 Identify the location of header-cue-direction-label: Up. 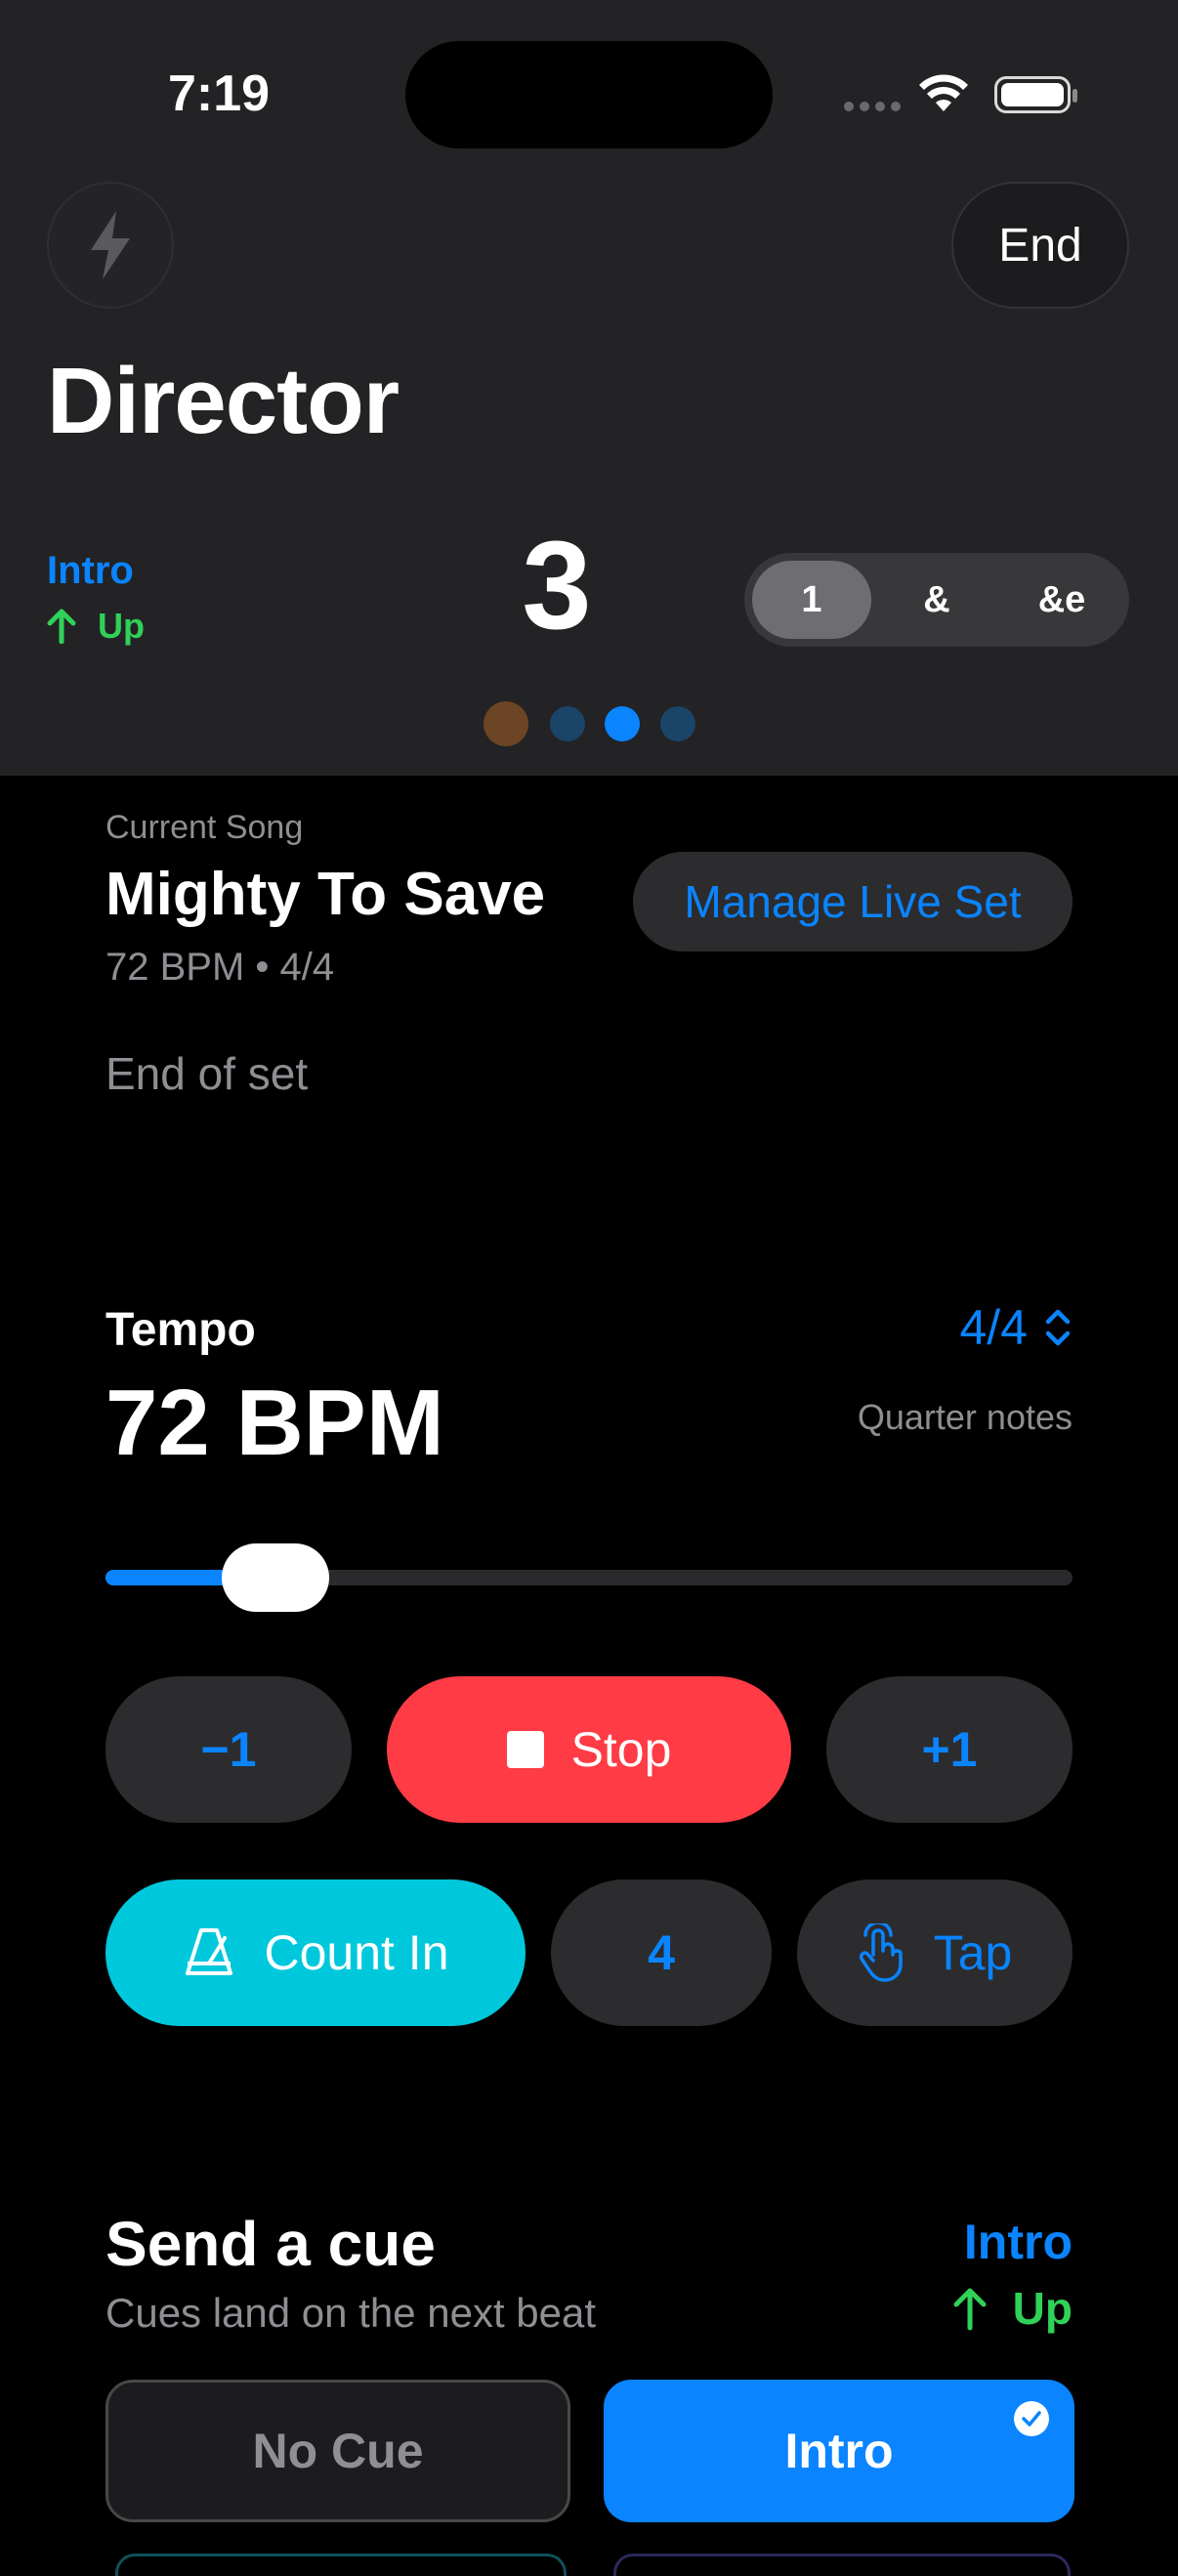
(121, 626).